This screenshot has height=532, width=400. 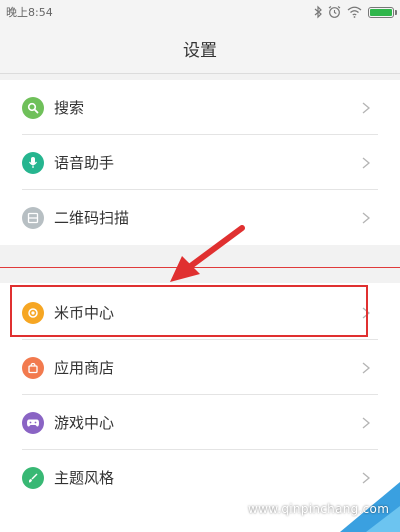 What do you see at coordinates (84, 368) in the screenshot?
I see `settings-item-label: 应用商店` at bounding box center [84, 368].